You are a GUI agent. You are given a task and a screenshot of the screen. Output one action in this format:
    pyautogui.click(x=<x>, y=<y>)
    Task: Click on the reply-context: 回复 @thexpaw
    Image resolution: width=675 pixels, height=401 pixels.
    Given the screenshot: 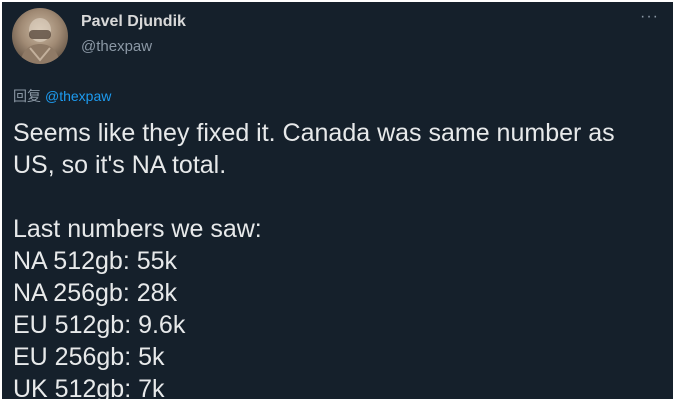 What is the action you would take?
    pyautogui.click(x=62, y=96)
    